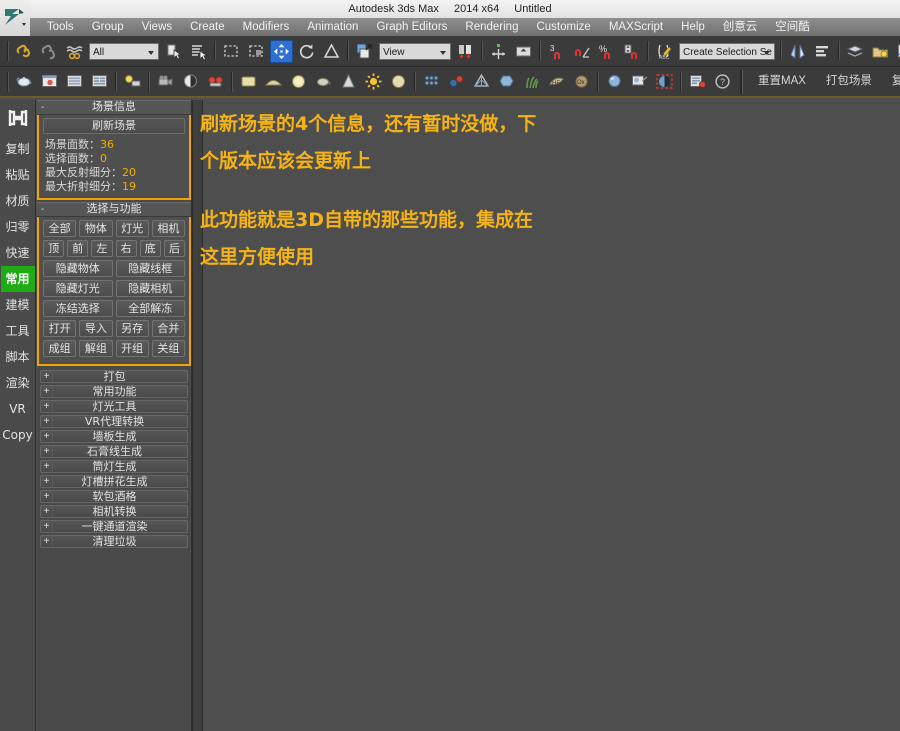 The image size is (900, 731). I want to click on menu-item-help: Help, so click(693, 27).